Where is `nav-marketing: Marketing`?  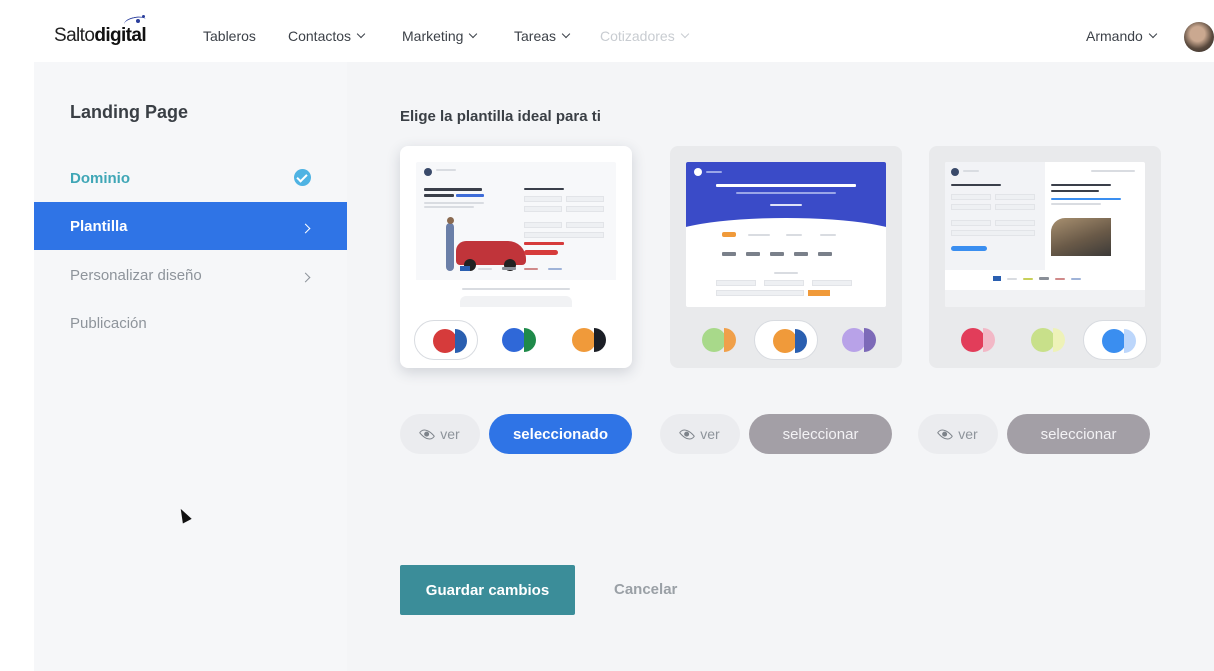
nav-marketing: Marketing is located at coordinates (440, 36).